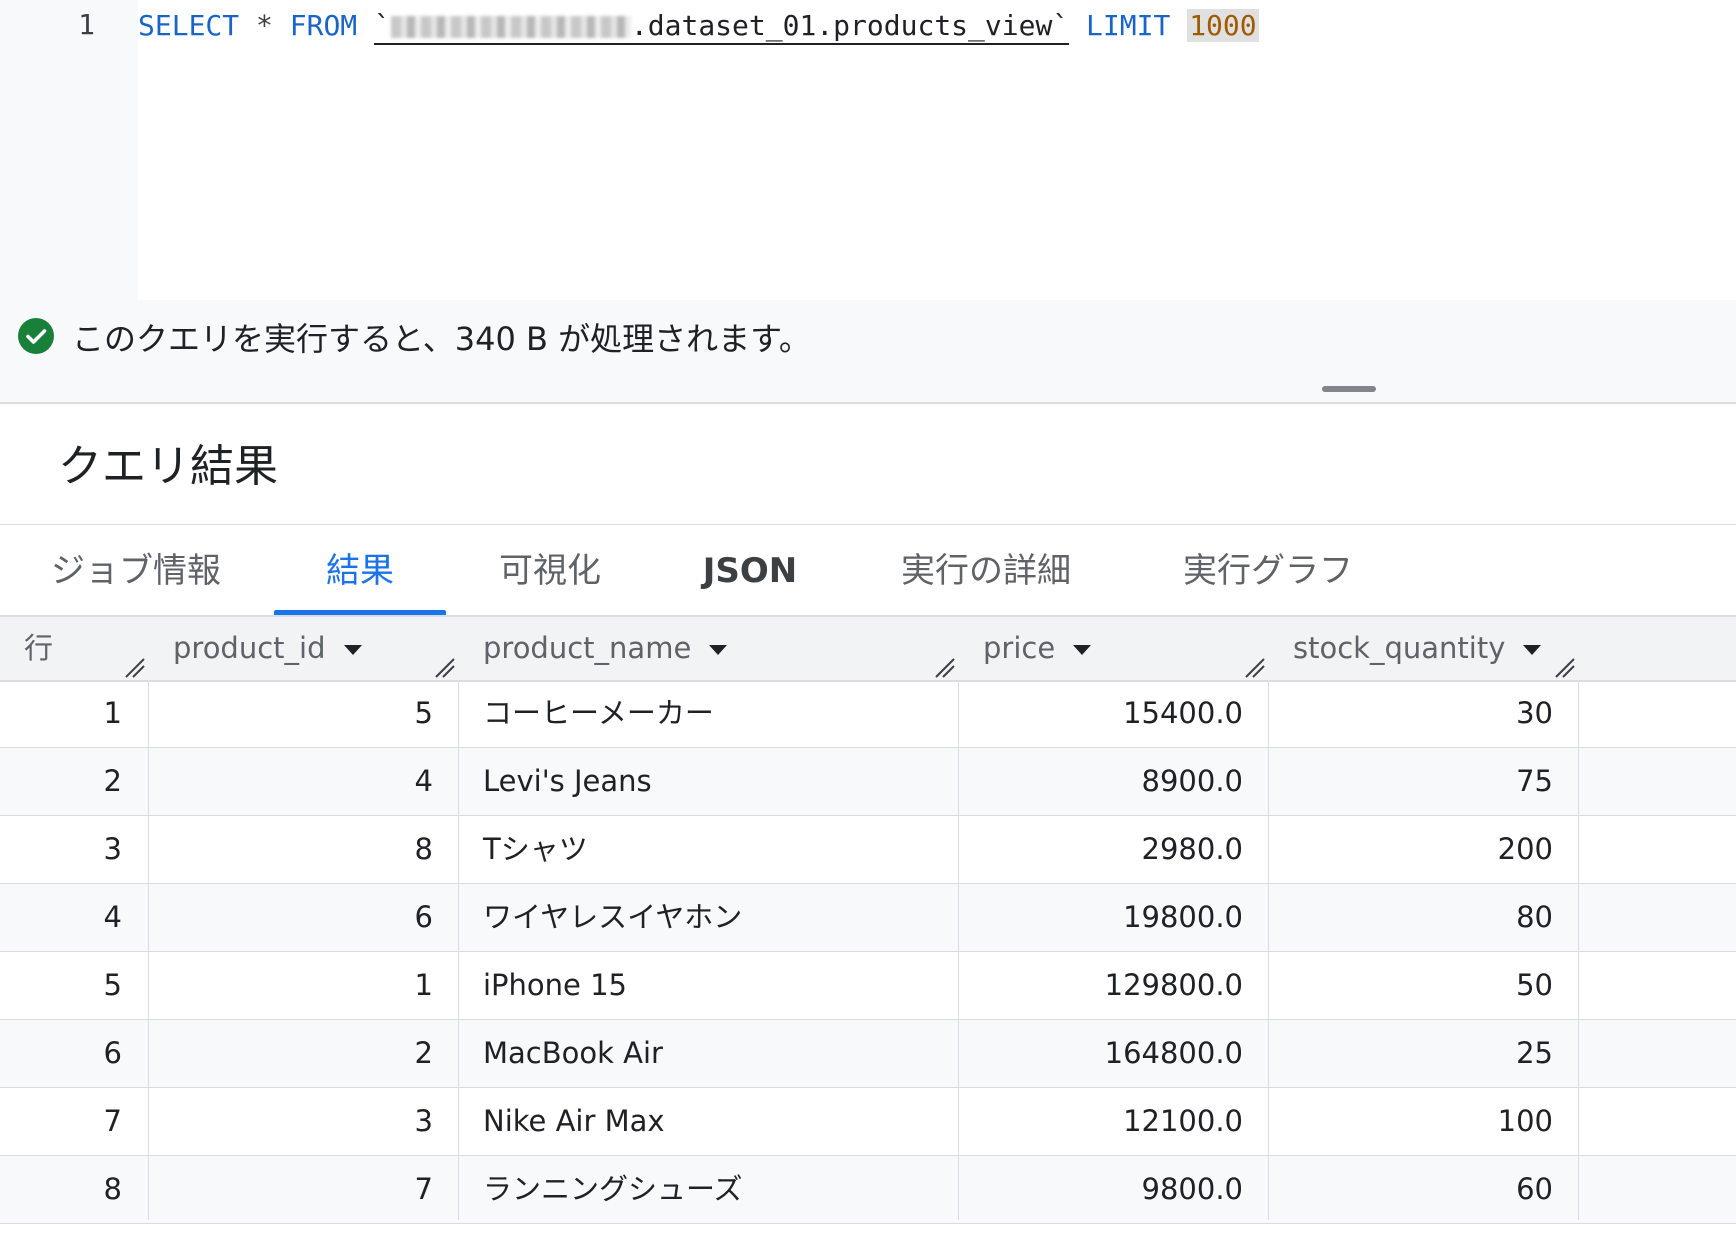  I want to click on keyword-limit: LIMIT, so click(1128, 25).